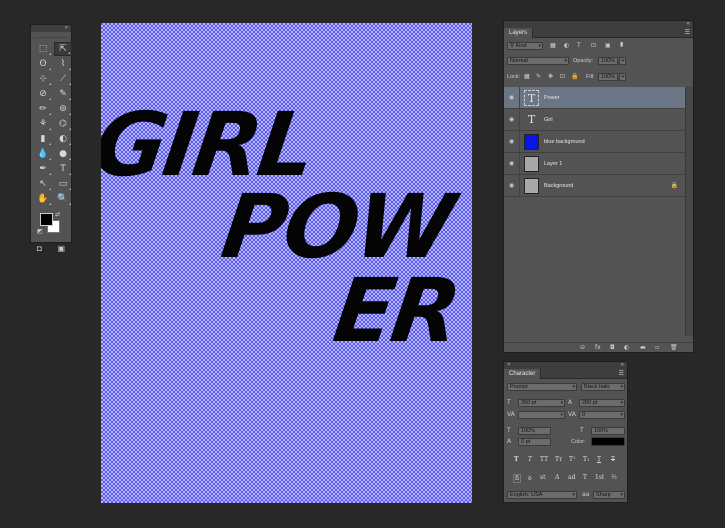 This screenshot has height=528, width=725. What do you see at coordinates (542, 495) in the screenshot?
I see `language-select: English: USA ▾` at bounding box center [542, 495].